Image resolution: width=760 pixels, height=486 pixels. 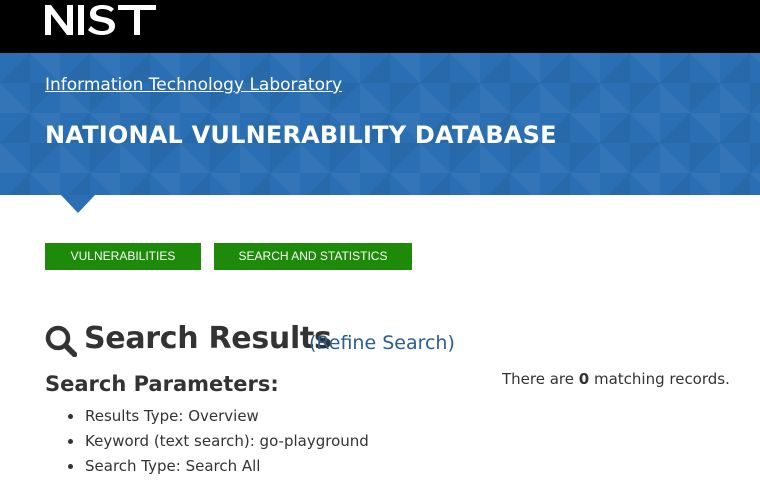 I want to click on param-text: Results Type: Overview, so click(x=172, y=416).